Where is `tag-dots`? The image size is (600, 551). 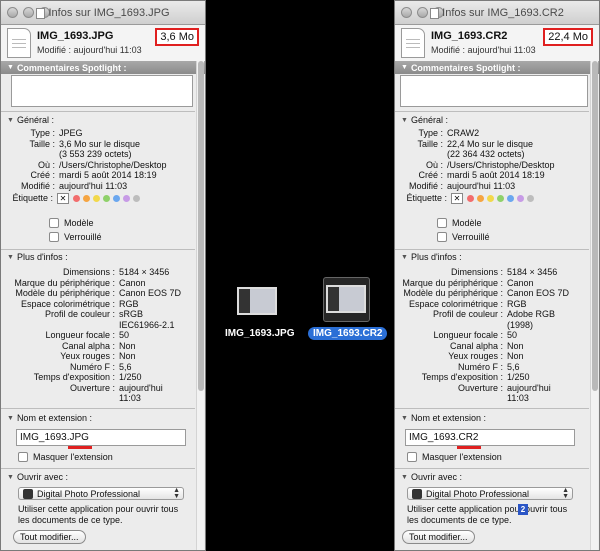 tag-dots is located at coordinates (502, 198).